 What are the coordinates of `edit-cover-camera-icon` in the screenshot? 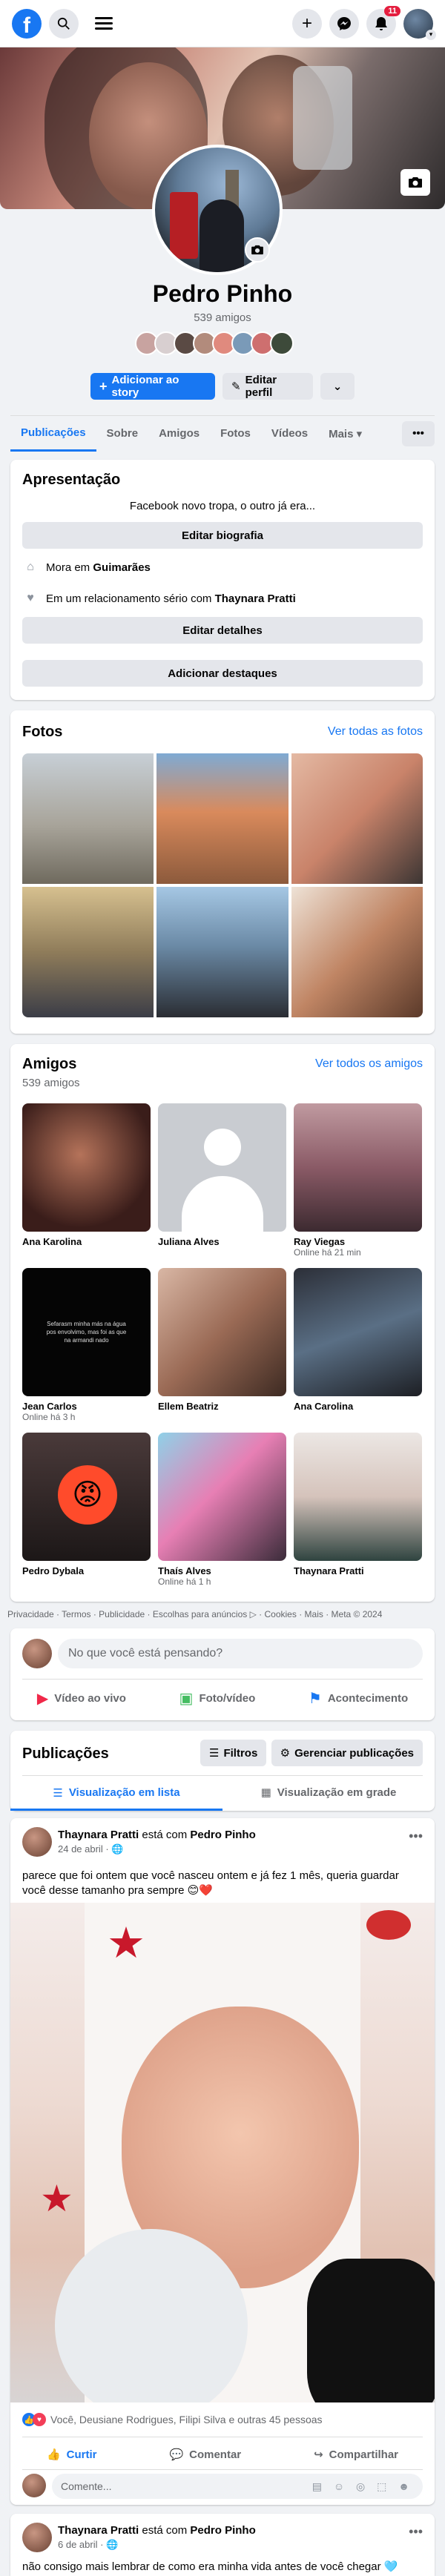 It's located at (415, 182).